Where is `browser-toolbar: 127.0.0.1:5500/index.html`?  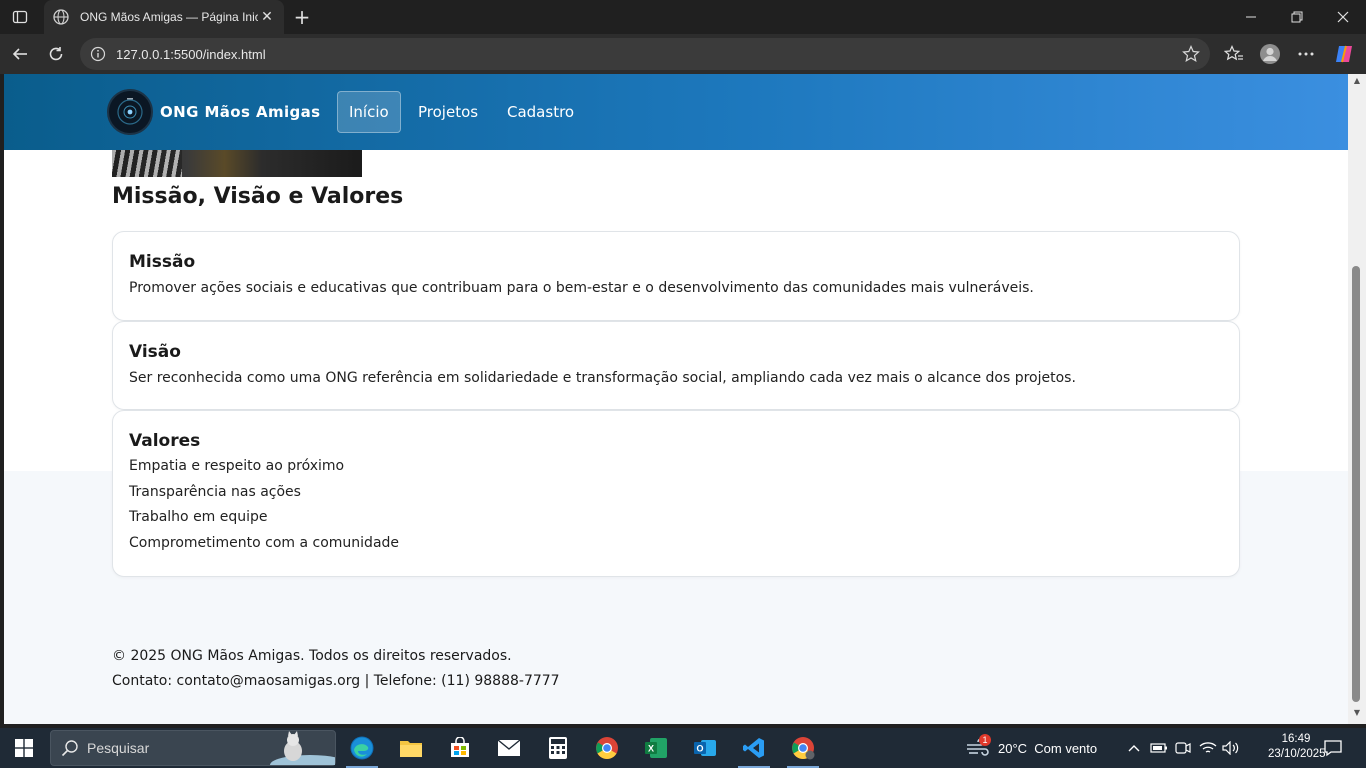
browser-toolbar: 127.0.0.1:5500/index.html is located at coordinates (683, 54).